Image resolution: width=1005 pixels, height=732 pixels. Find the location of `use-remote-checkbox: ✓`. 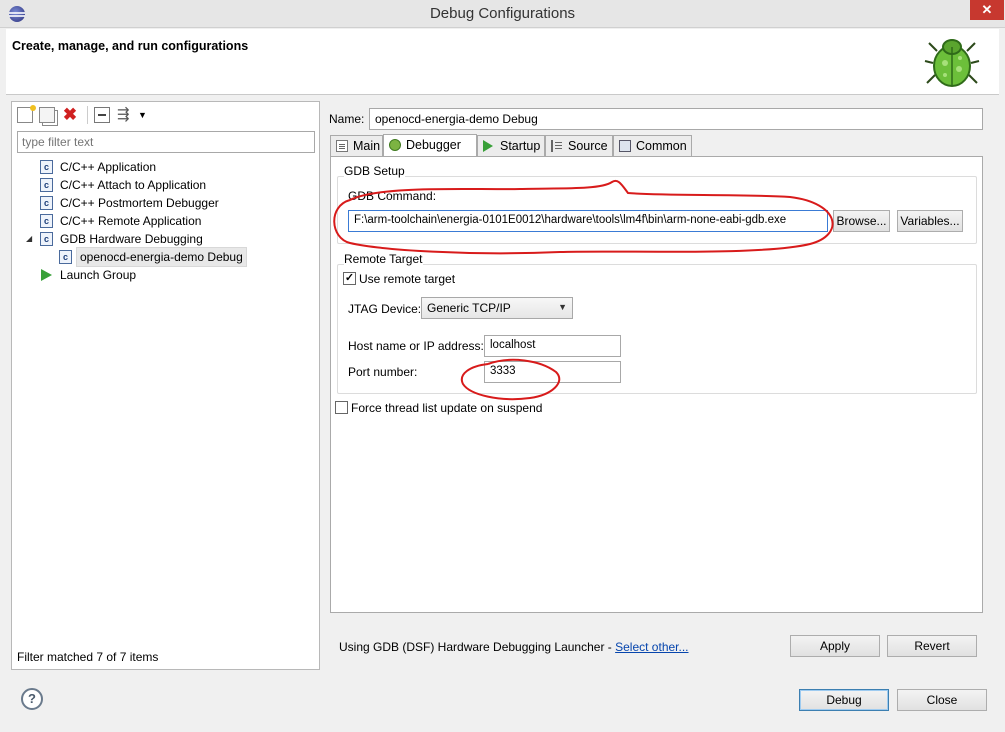

use-remote-checkbox: ✓ is located at coordinates (349, 278).